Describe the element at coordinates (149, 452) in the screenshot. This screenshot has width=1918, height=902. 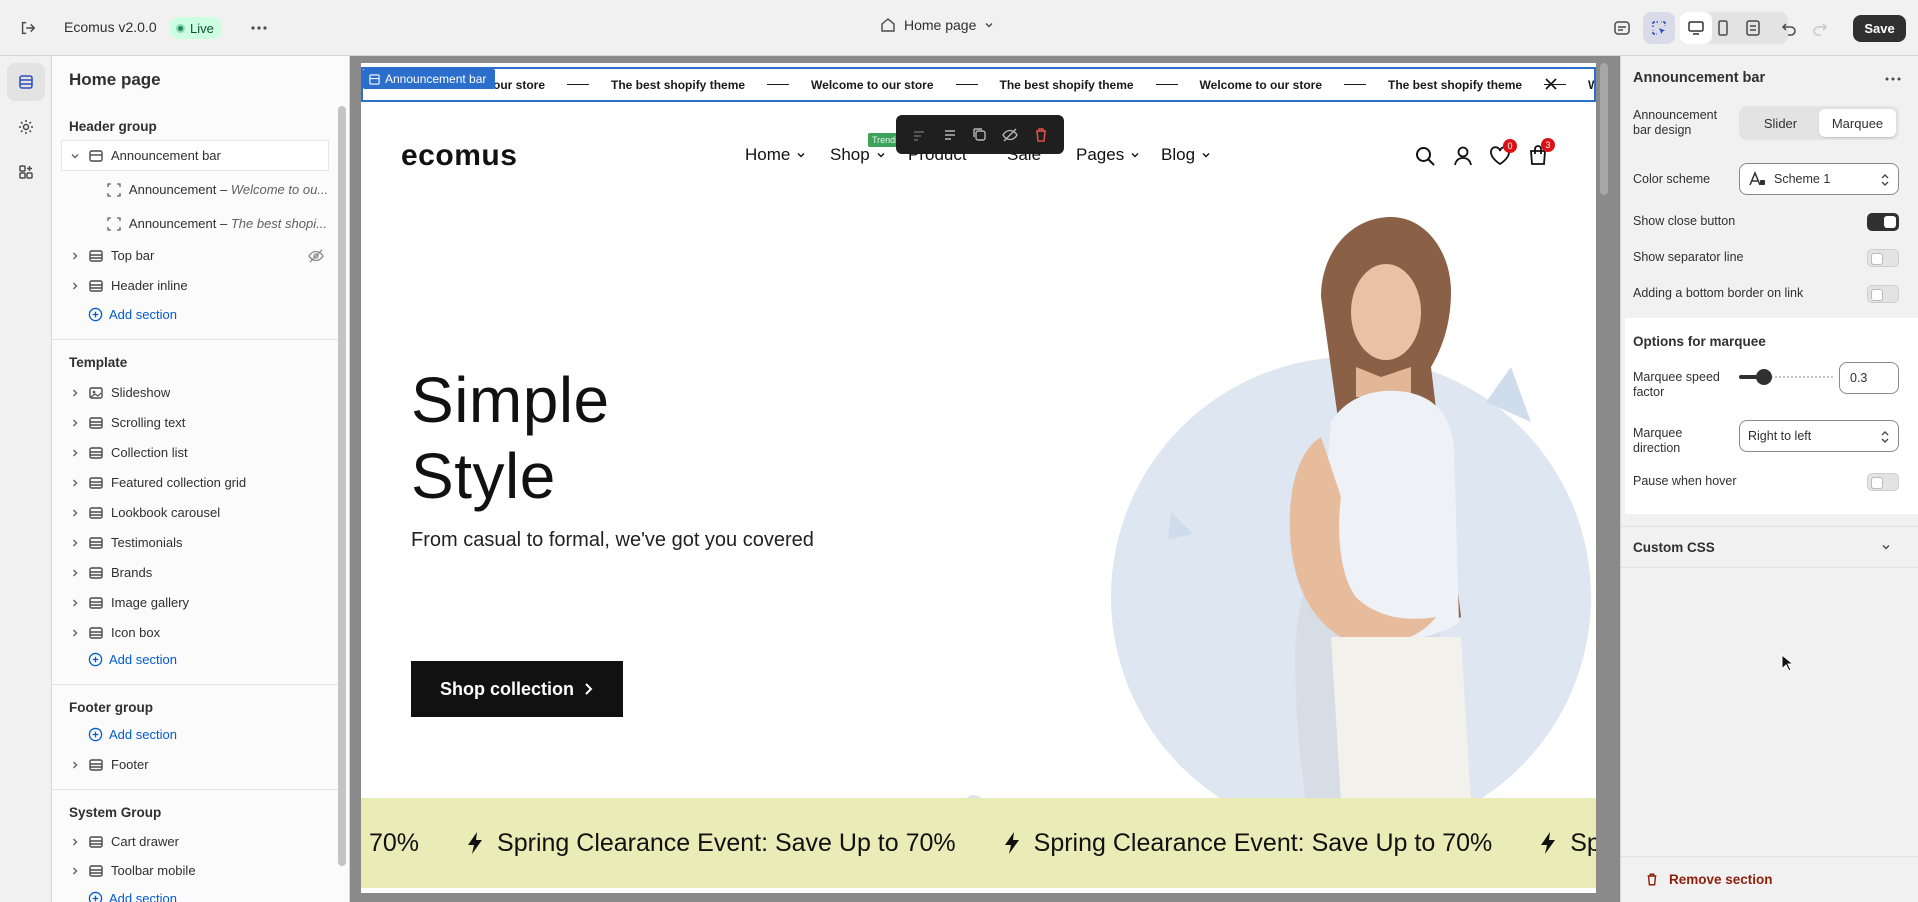
I see `section-label: Collection list` at that location.